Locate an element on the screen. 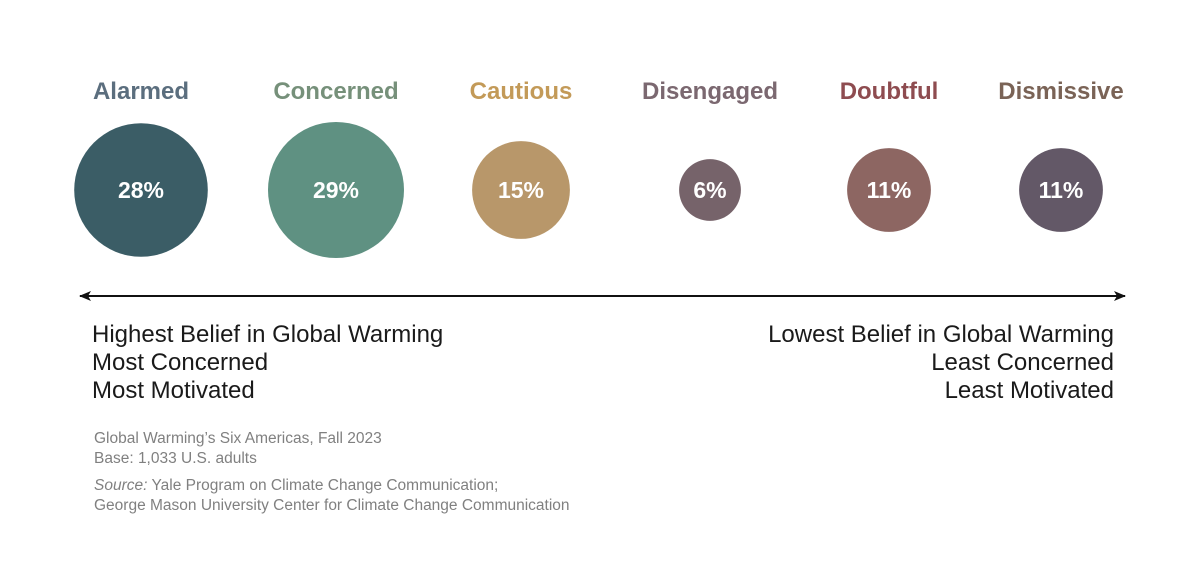  value-label-disengaged: 6% is located at coordinates (709, 190).